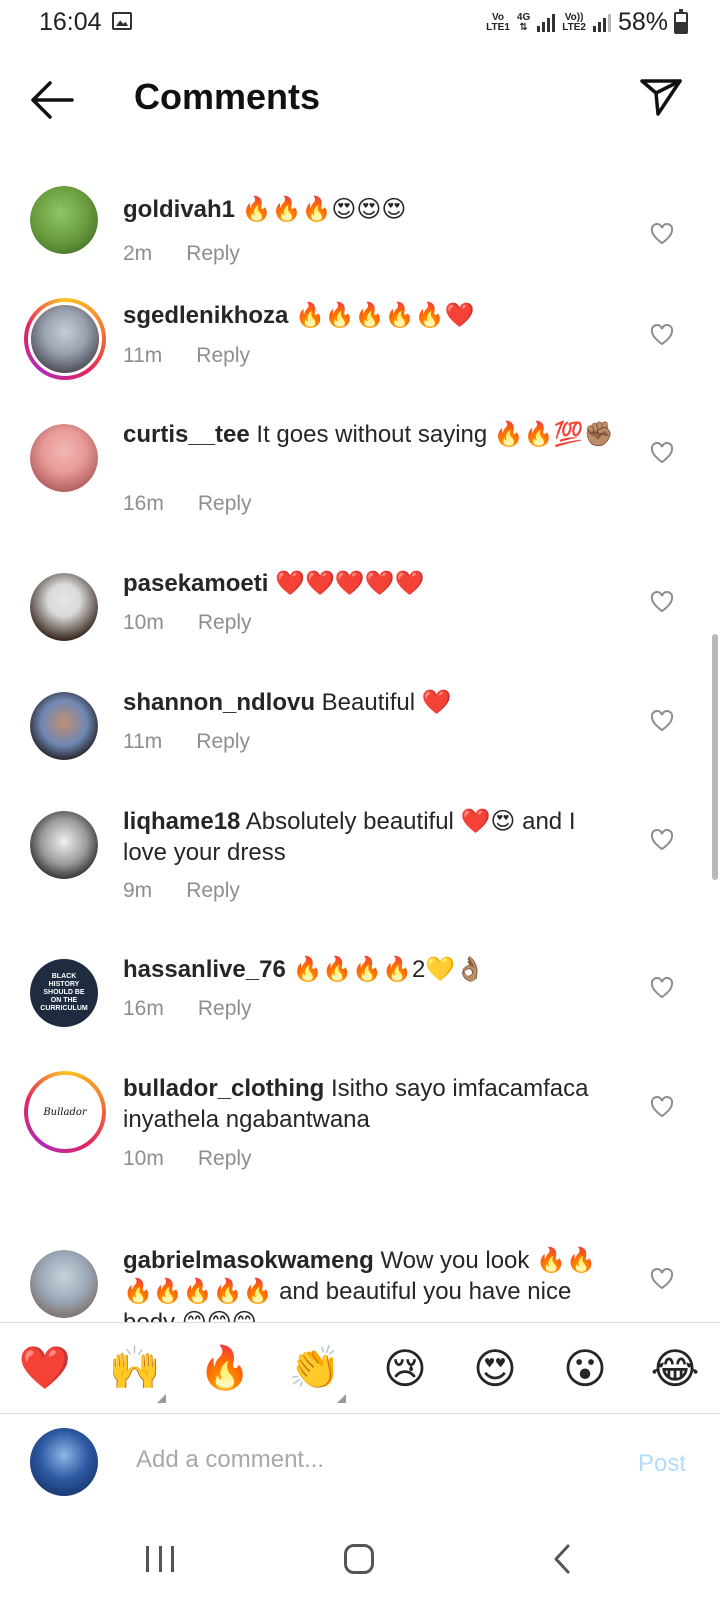 The height and width of the screenshot is (1600, 720). Describe the element at coordinates (389, 969) in the screenshot. I see `comment-text: 🔥🔥🔥🔥2💛👌🏽` at that location.